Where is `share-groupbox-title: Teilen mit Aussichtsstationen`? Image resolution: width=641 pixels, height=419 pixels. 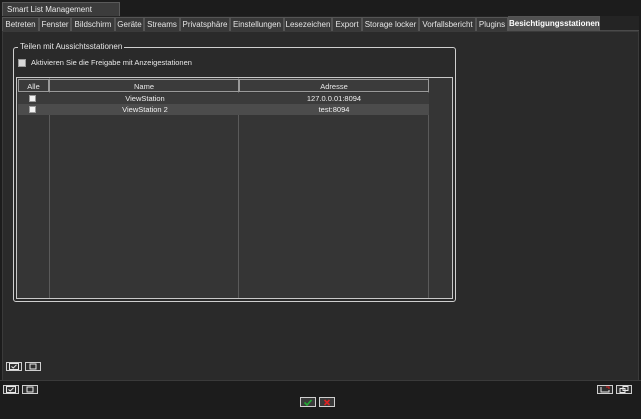
share-groupbox-title: Teilen mit Aussichtsstationen is located at coordinates (71, 47).